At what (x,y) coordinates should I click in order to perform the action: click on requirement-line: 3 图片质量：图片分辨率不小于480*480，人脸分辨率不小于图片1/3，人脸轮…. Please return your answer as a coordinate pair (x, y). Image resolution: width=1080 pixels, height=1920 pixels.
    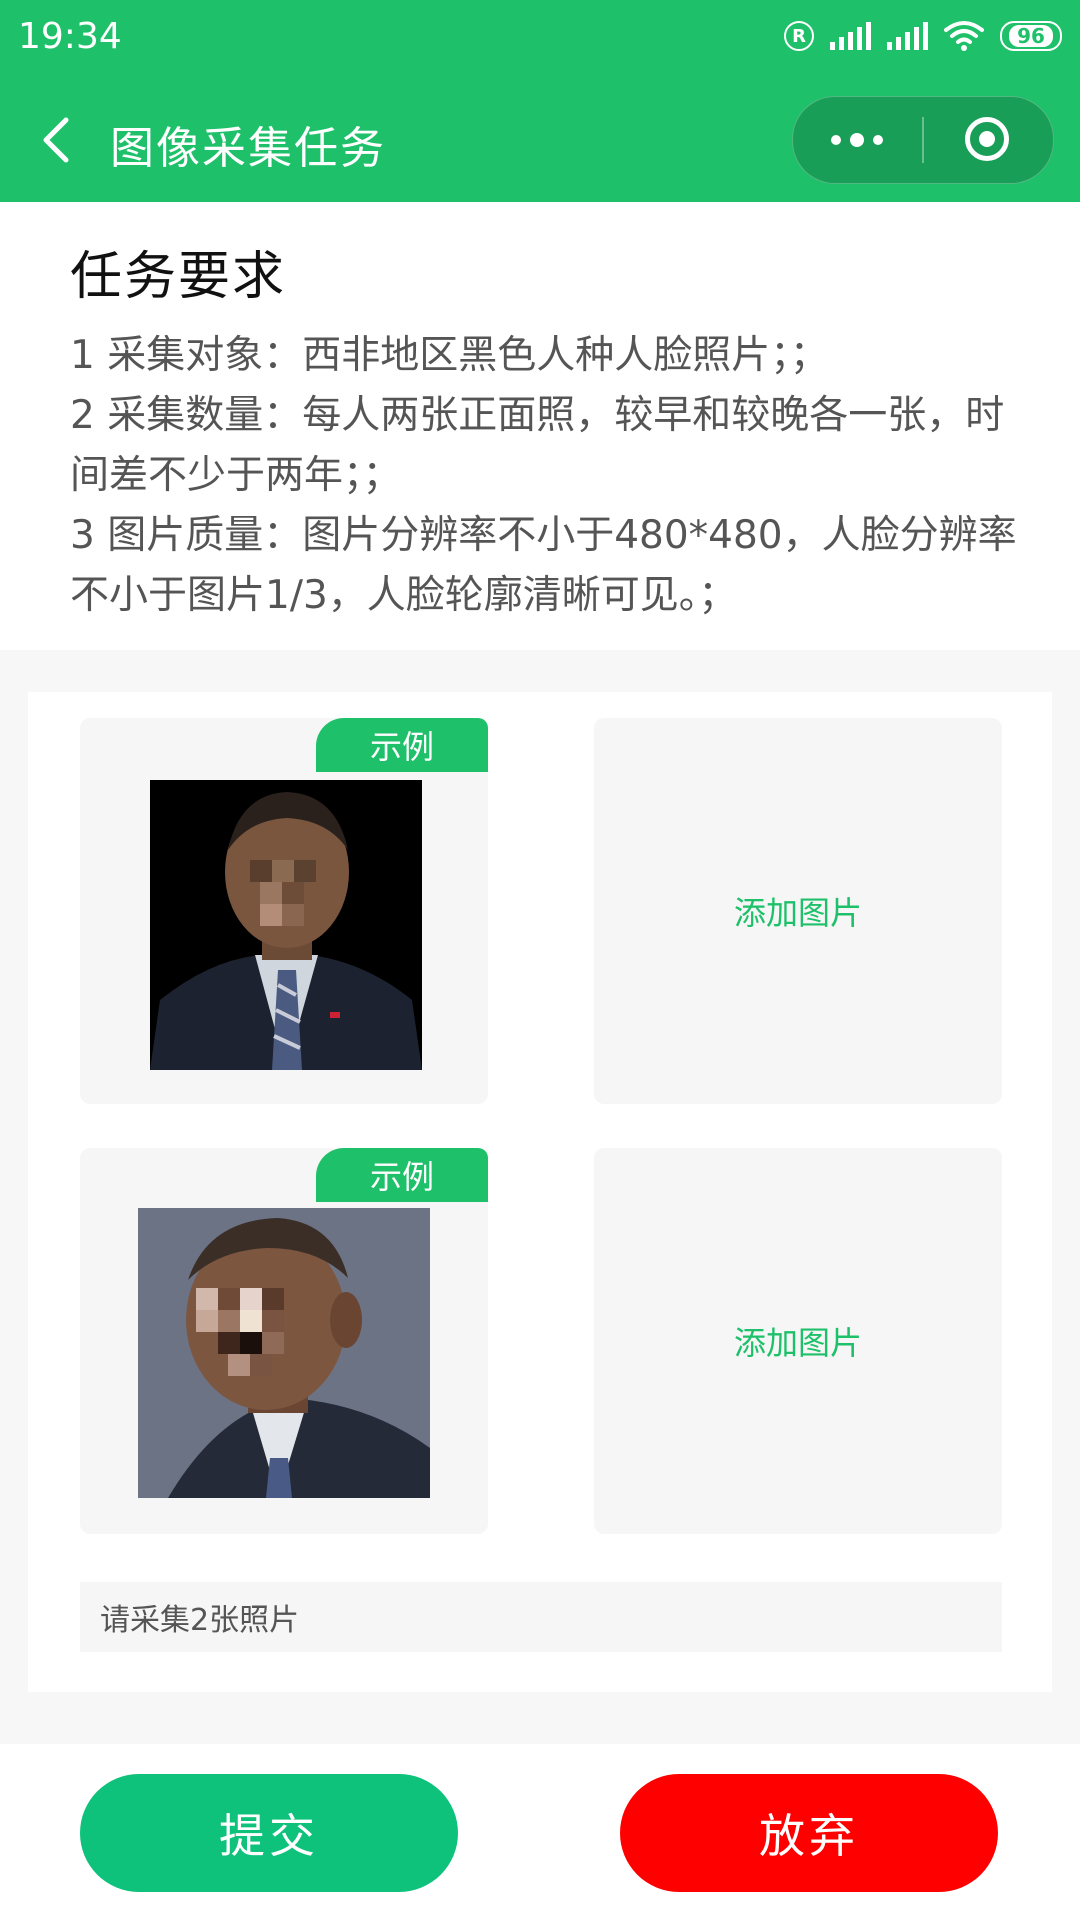
    Looking at the image, I should click on (543, 565).